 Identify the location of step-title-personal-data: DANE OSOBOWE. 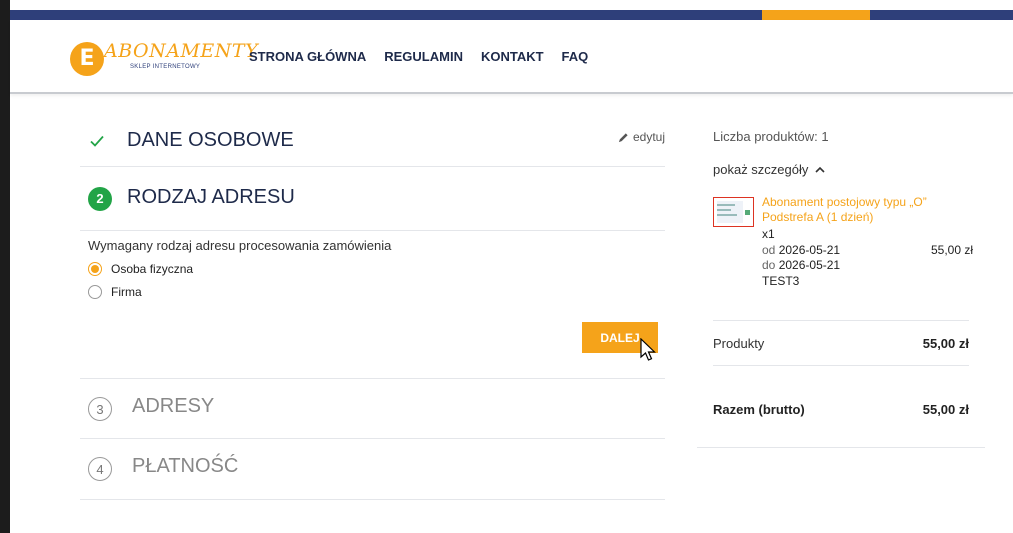
(210, 140).